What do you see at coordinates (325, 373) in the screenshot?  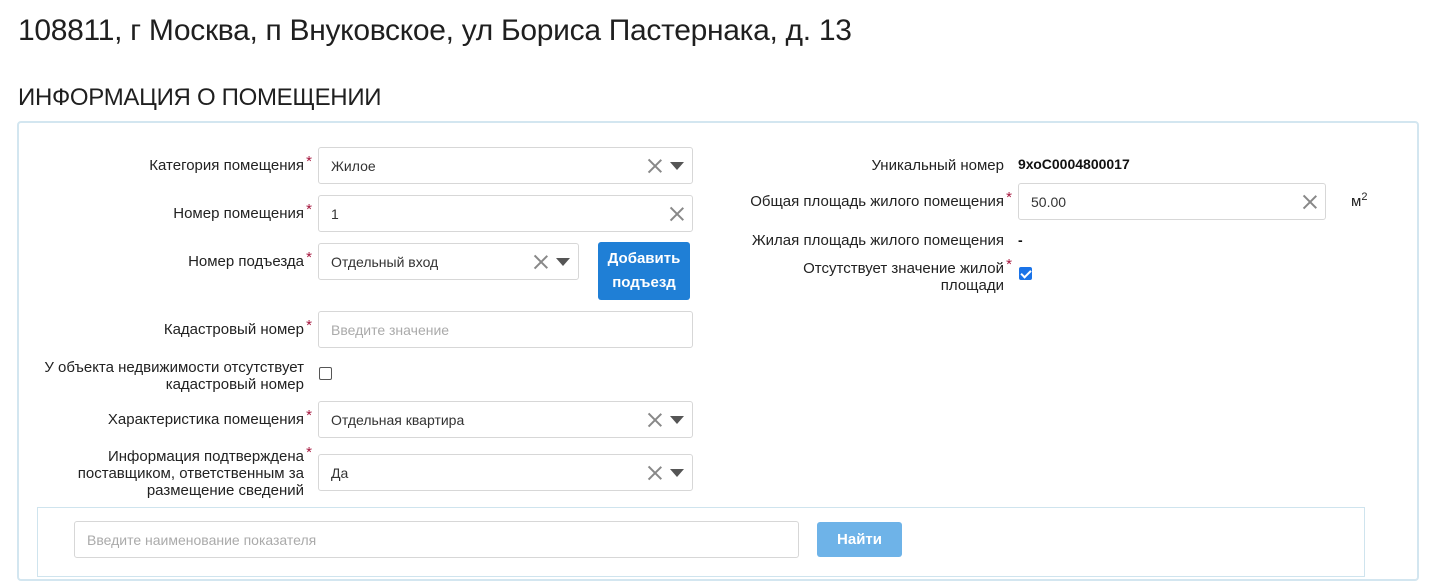 I see `no-cadastral-checkbox` at bounding box center [325, 373].